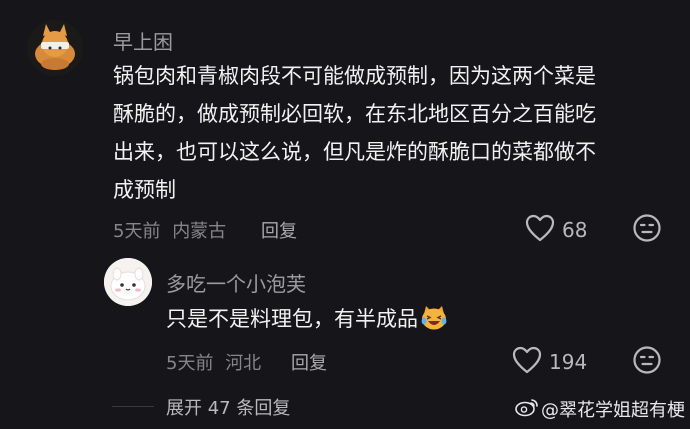  What do you see at coordinates (575, 230) in the screenshot?
I see `like-count: 68` at bounding box center [575, 230].